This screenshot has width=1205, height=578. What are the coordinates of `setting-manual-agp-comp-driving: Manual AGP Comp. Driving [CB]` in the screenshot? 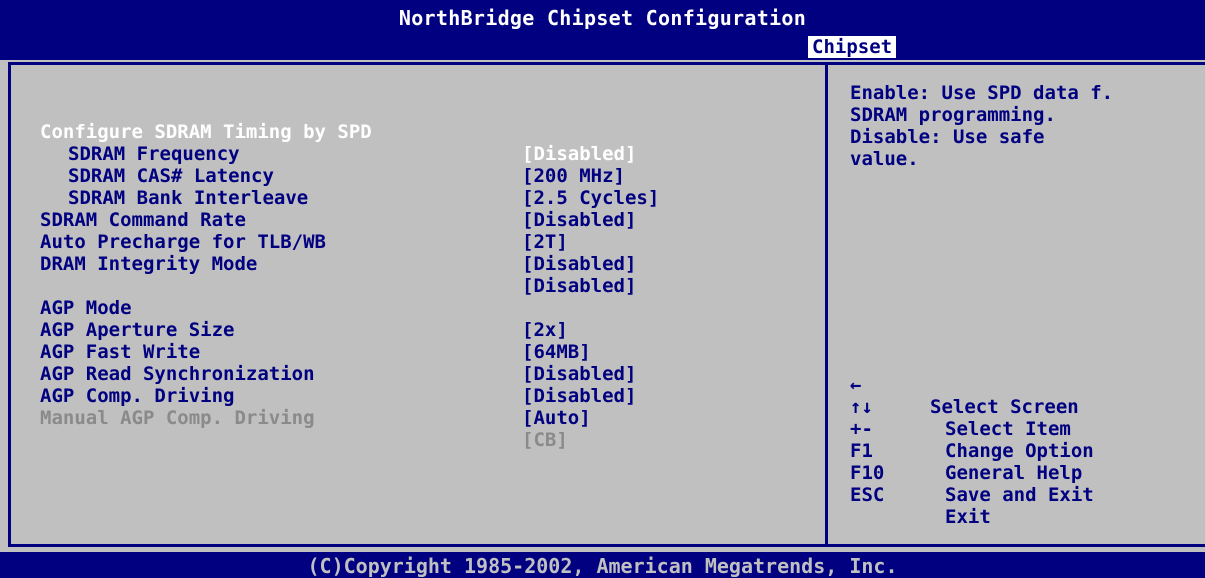 It's located at (420, 418).